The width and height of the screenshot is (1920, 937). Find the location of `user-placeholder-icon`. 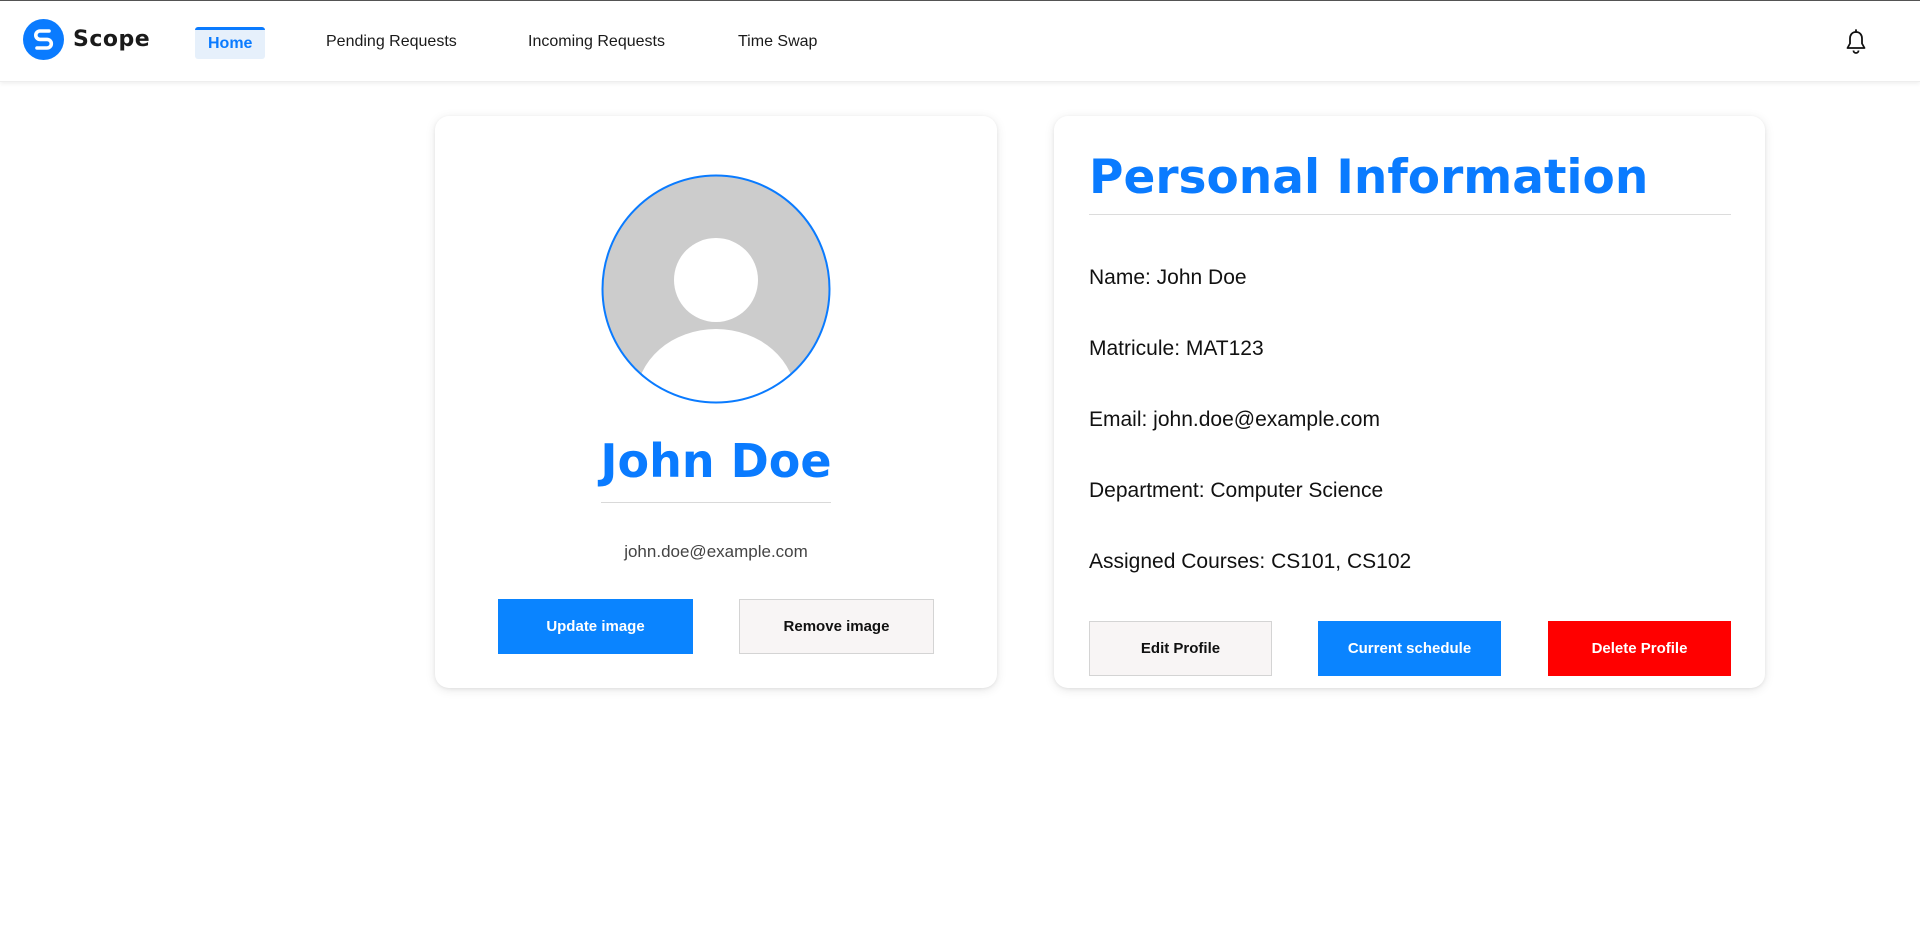

user-placeholder-icon is located at coordinates (716, 289).